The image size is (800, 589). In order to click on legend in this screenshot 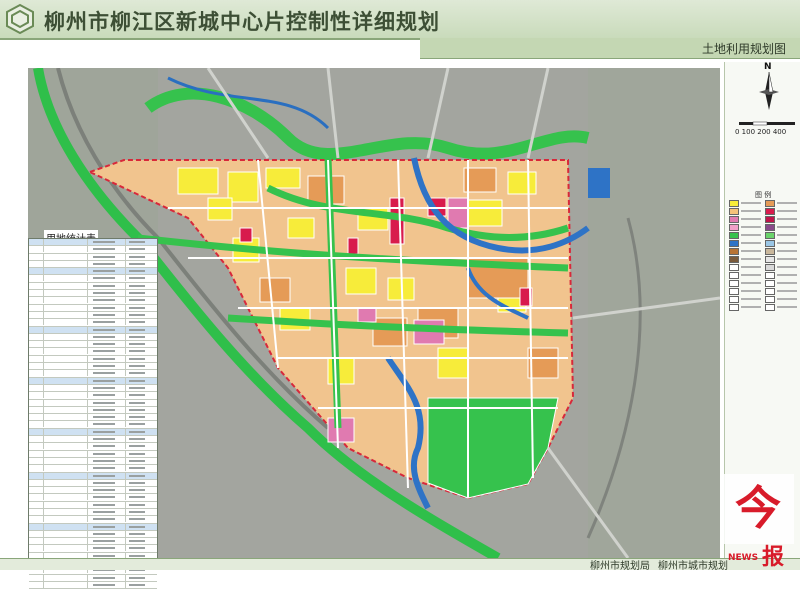, I will do `click(764, 256)`.